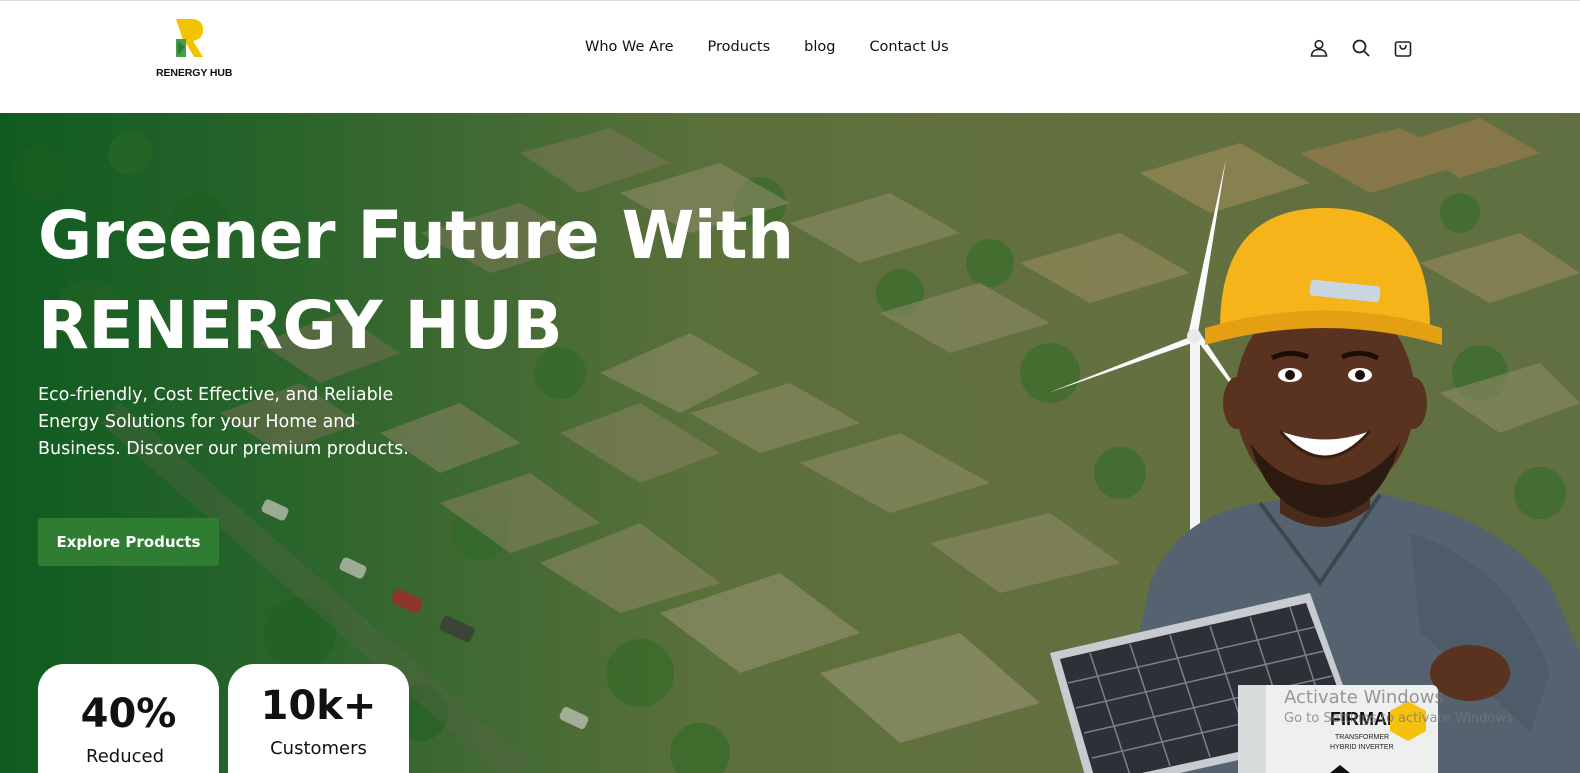  I want to click on stat-label: Reduced, so click(125, 756).